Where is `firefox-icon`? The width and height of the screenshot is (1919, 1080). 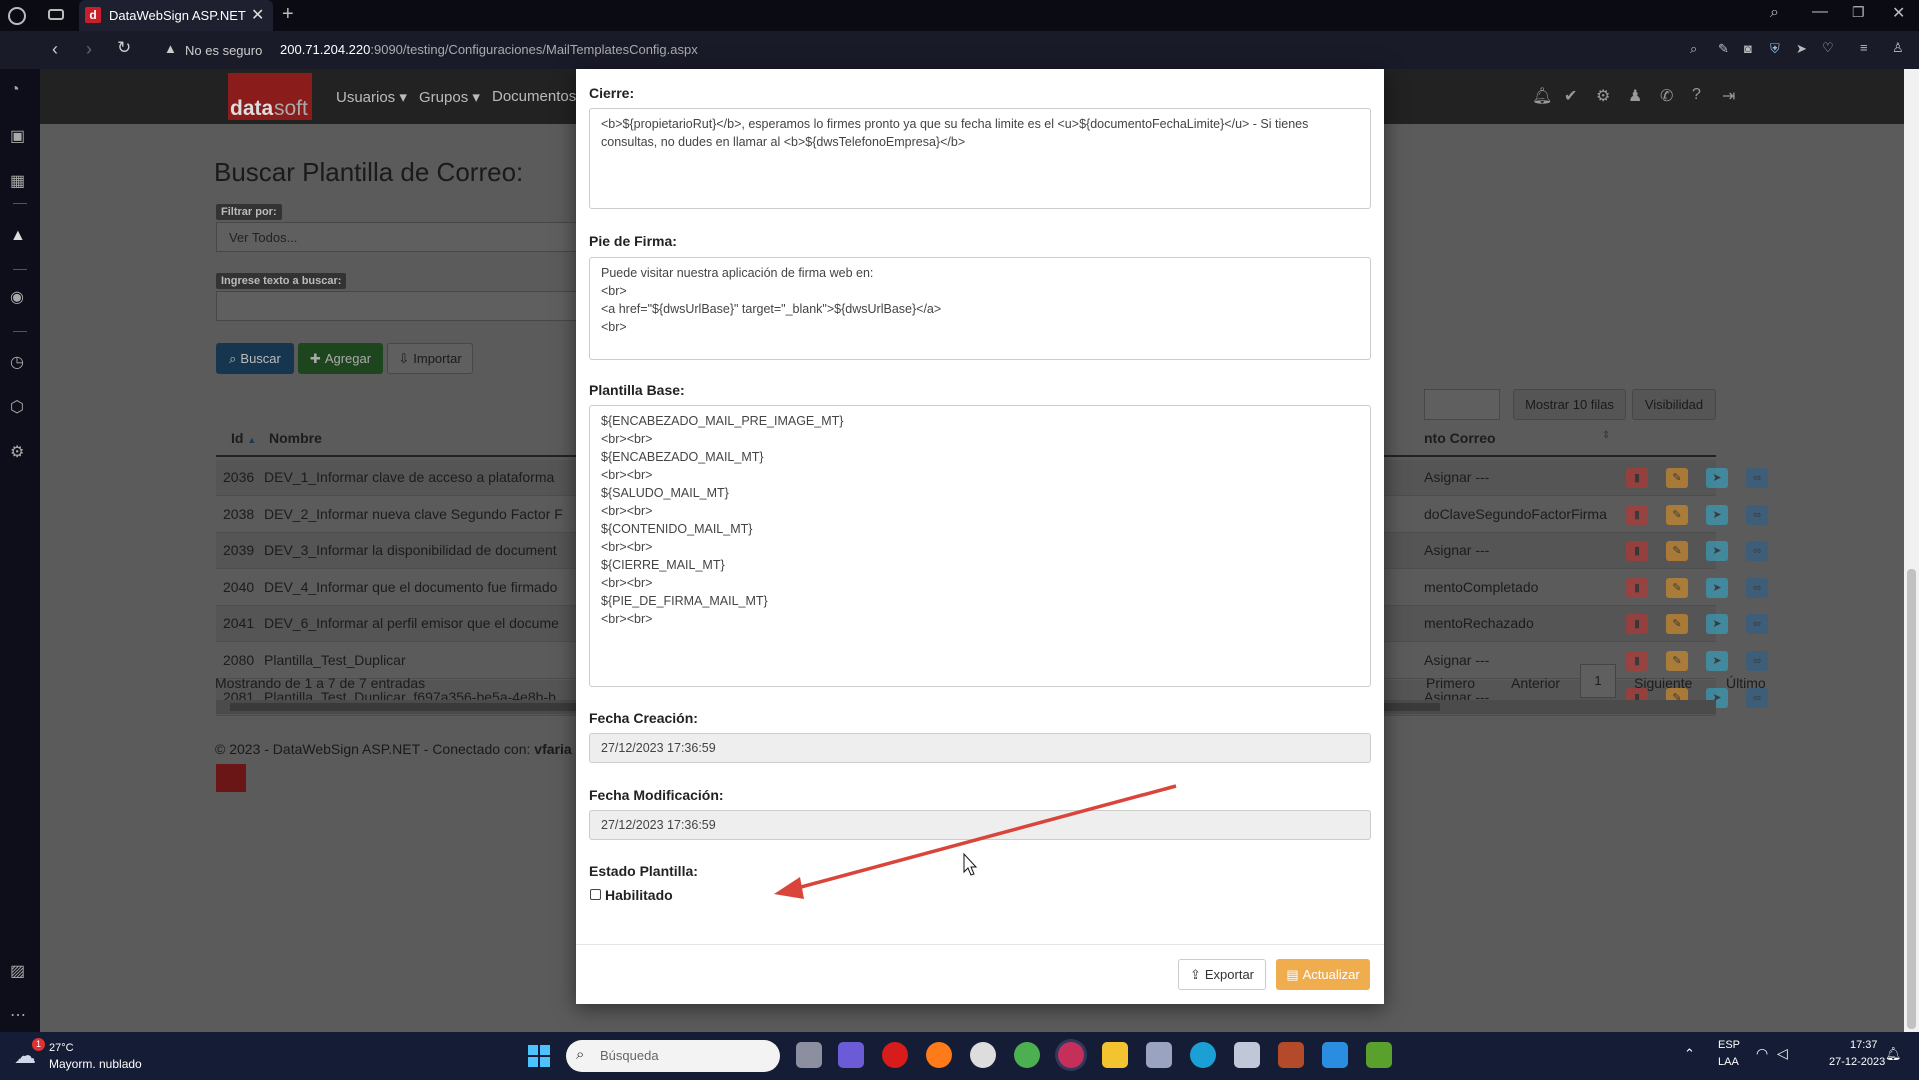 firefox-icon is located at coordinates (939, 1055).